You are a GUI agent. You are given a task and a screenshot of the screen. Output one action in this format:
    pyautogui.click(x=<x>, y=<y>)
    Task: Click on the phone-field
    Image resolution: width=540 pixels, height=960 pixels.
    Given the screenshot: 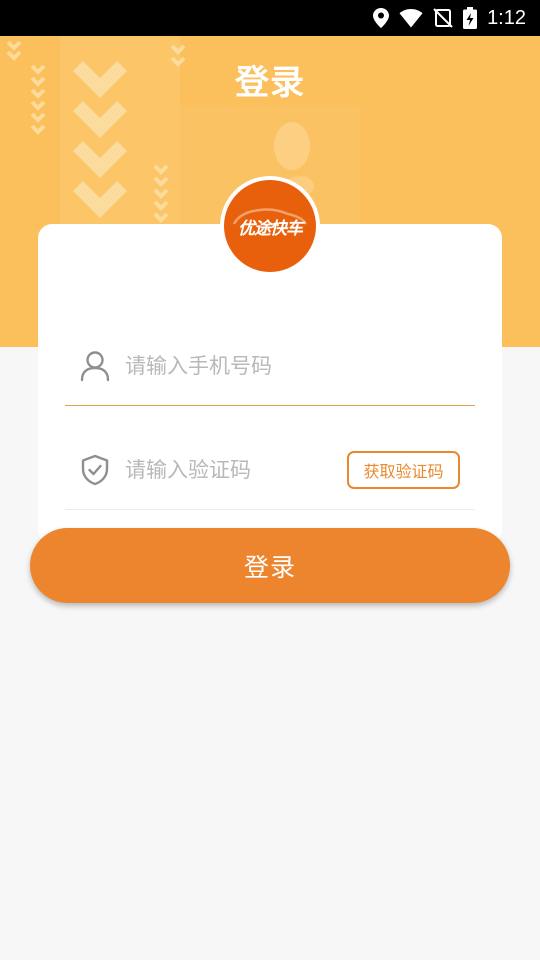 What is the action you would take?
    pyautogui.click(x=270, y=366)
    